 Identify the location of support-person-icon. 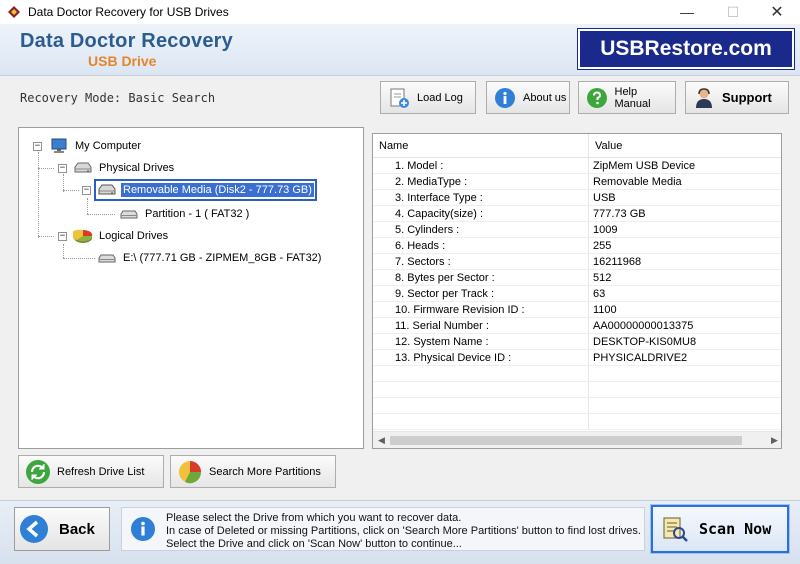
(704, 98).